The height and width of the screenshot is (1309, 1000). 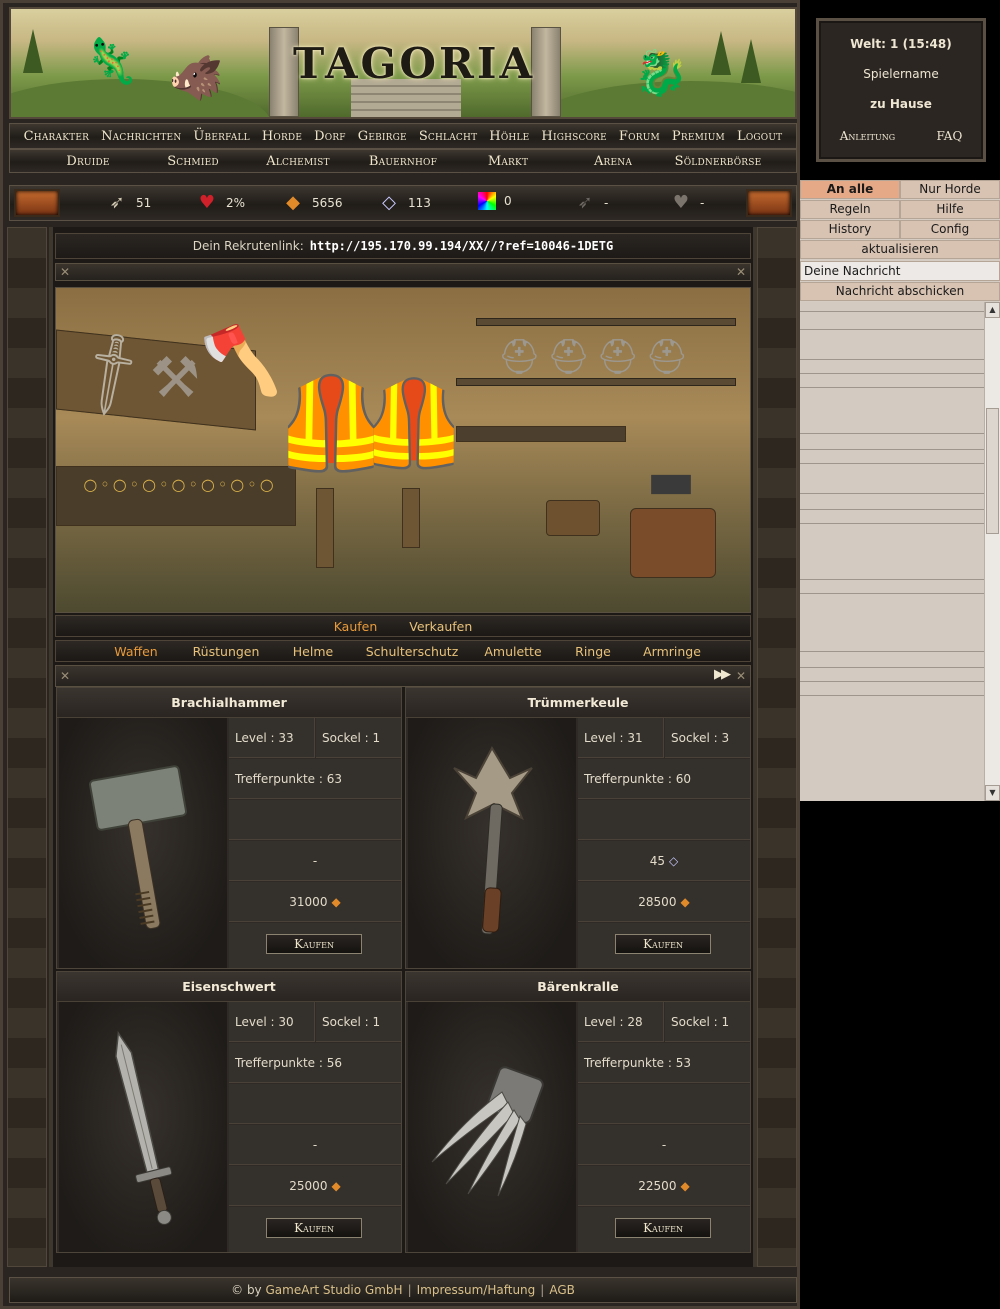 What do you see at coordinates (330, 136) in the screenshot?
I see `nav-dorf: Dorf` at bounding box center [330, 136].